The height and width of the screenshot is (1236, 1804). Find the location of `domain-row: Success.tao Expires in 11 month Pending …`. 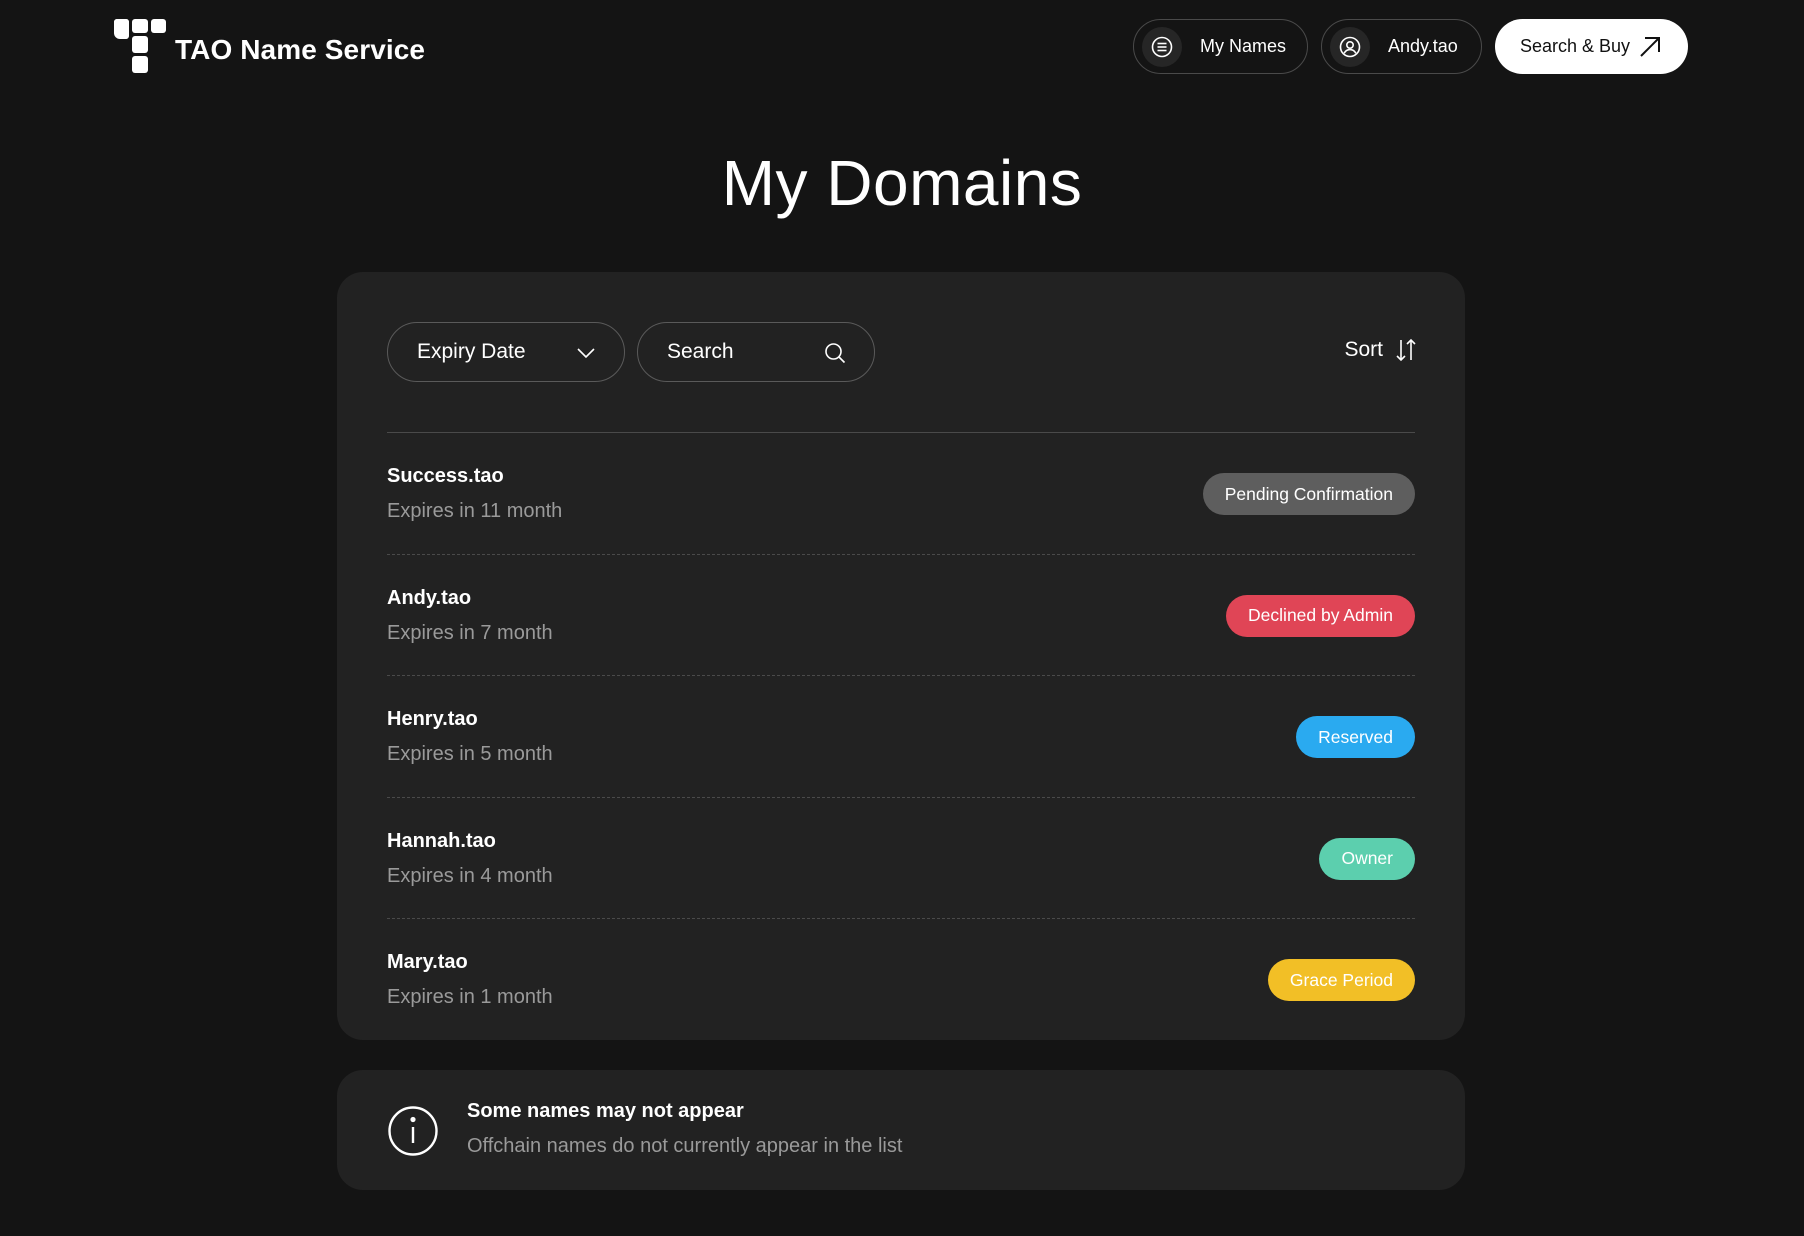

domain-row: Success.tao Expires in 11 month Pending … is located at coordinates (901, 494).